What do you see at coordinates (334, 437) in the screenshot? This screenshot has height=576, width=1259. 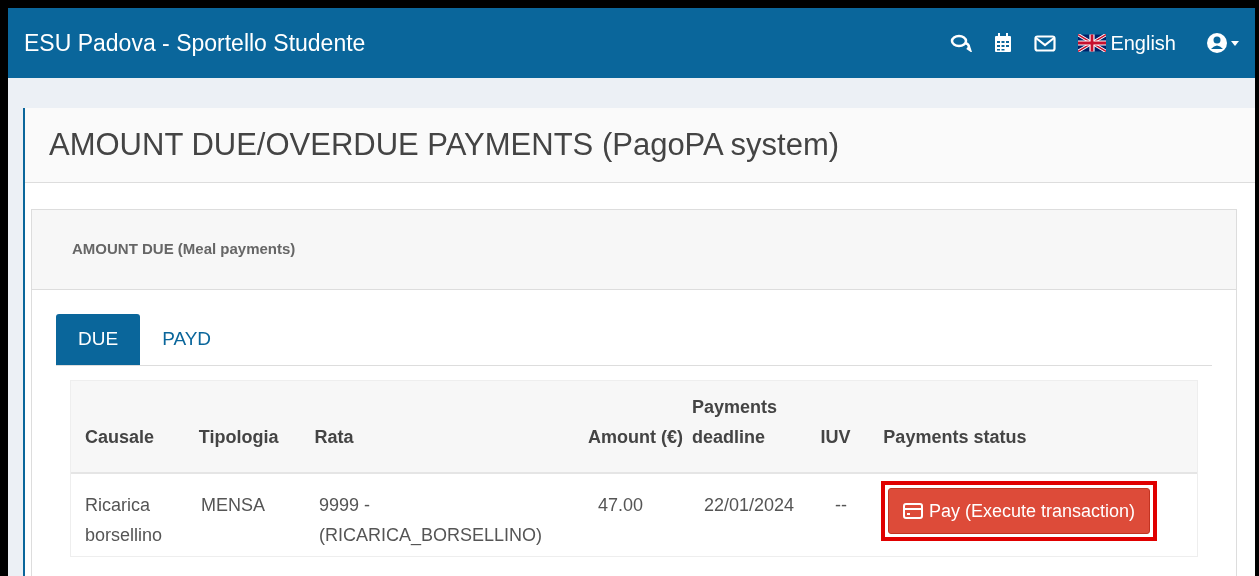 I see `column-header: Rata` at bounding box center [334, 437].